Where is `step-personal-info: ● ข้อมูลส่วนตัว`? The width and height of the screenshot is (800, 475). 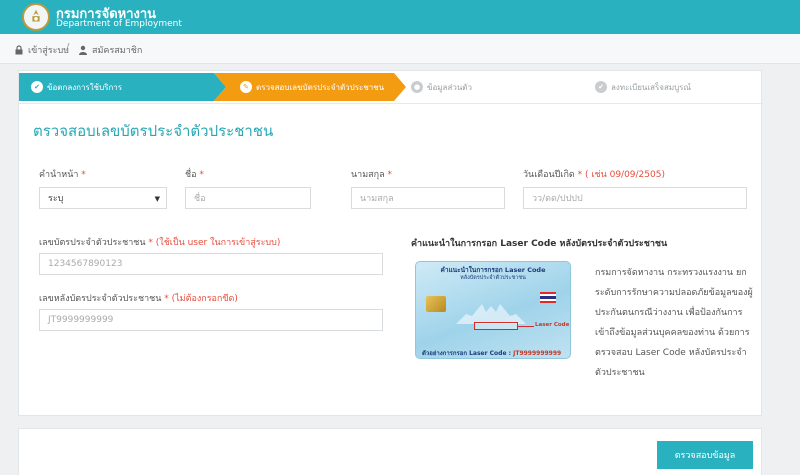
step-personal-info: ● ข้อมูลส่วนตัว is located at coordinates (496, 87).